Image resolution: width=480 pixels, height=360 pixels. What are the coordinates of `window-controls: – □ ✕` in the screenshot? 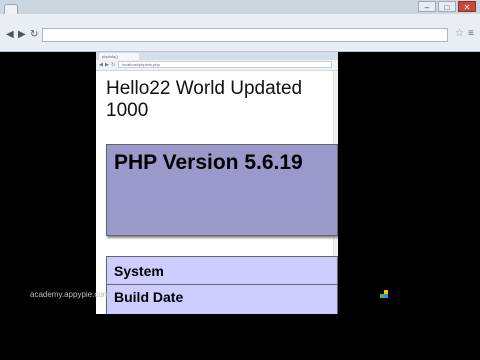 It's located at (447, 6).